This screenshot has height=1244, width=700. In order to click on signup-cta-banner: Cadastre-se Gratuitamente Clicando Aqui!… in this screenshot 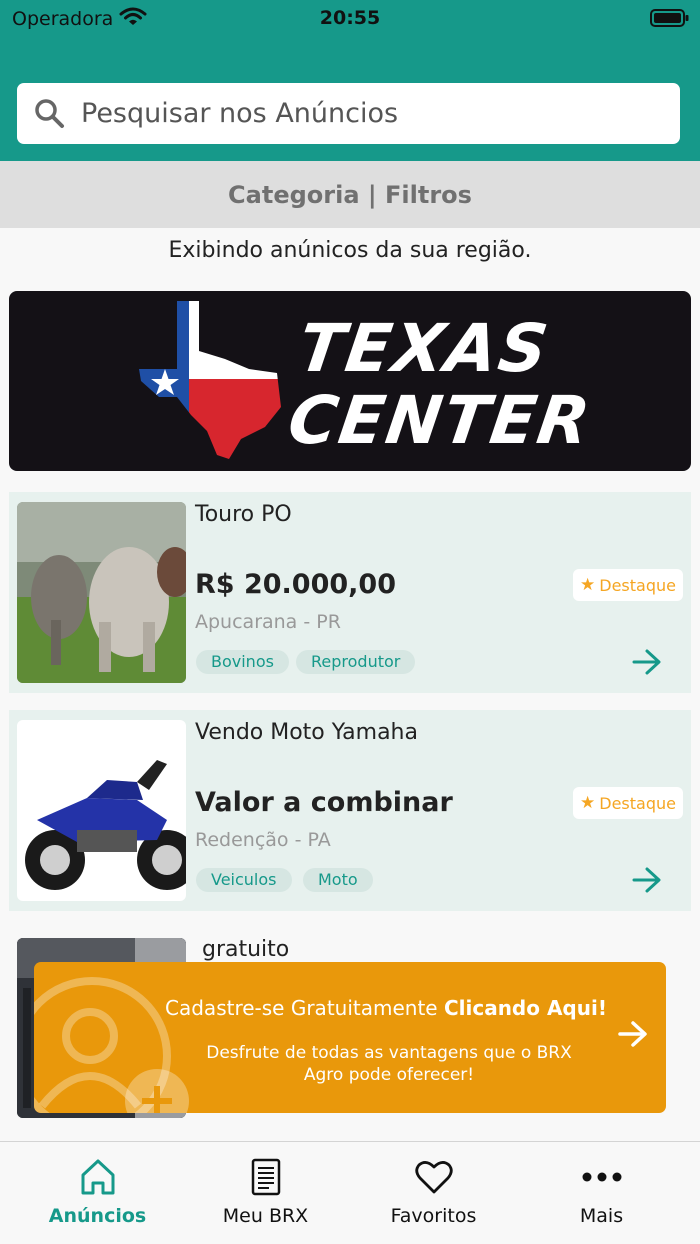, I will do `click(350, 1037)`.